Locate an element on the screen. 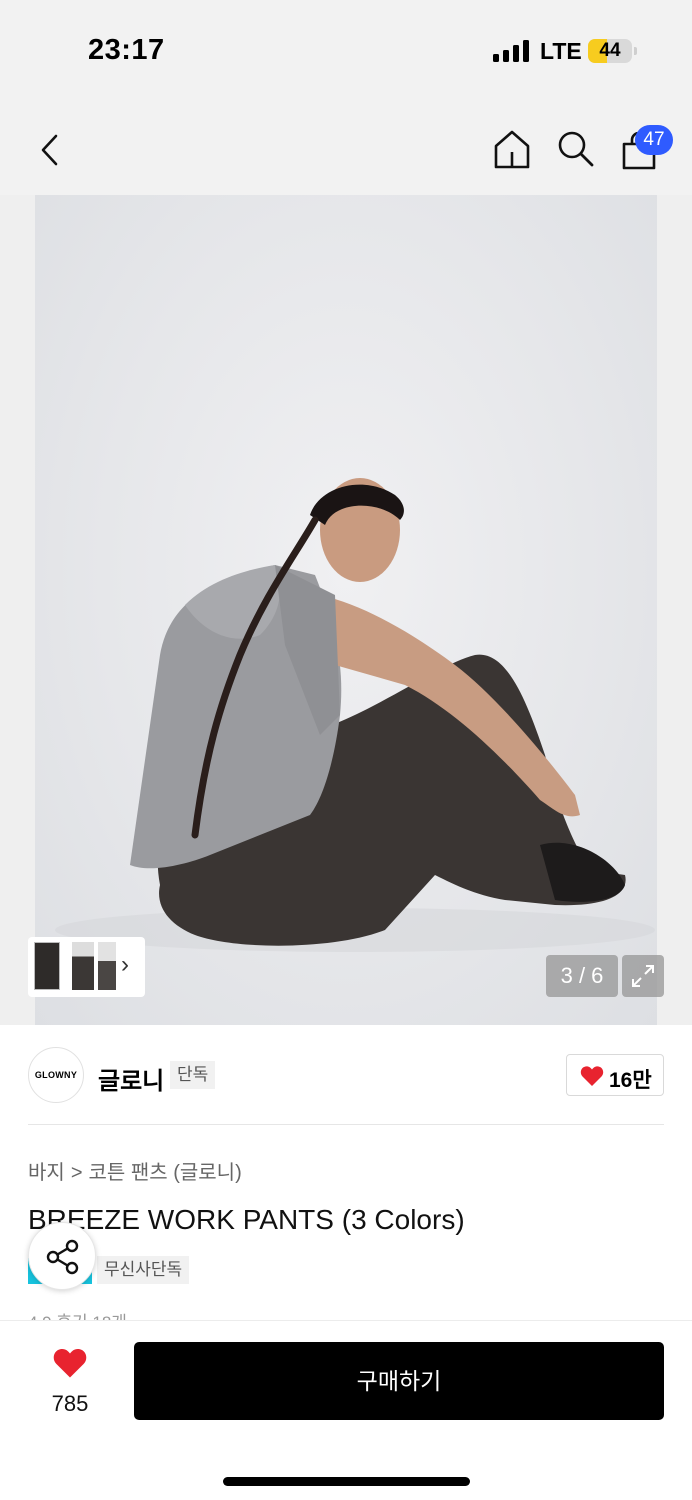  chevron-right-icon: › is located at coordinates (125, 965).